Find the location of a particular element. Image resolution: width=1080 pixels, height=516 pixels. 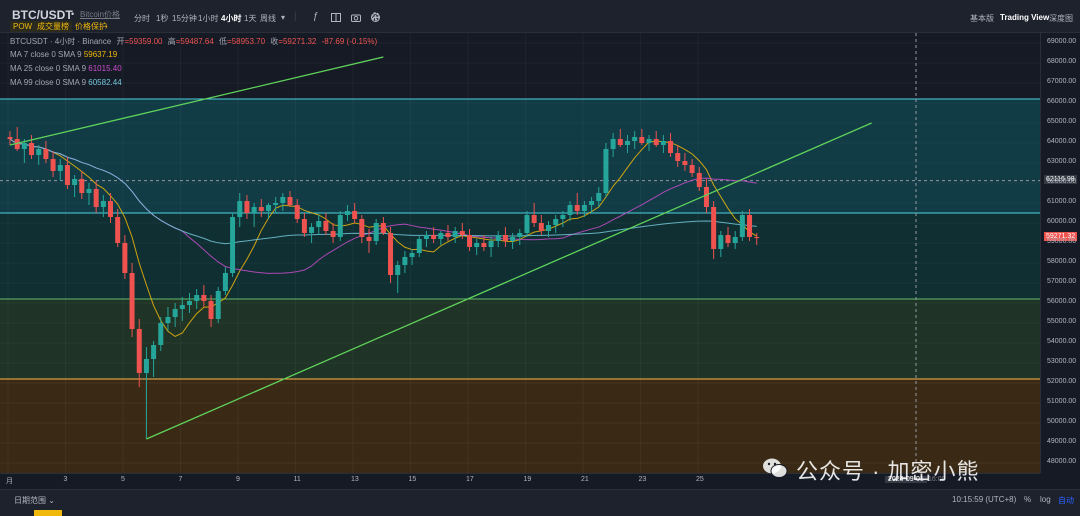

price-tick: 63000.00 is located at coordinates (1062, 161).